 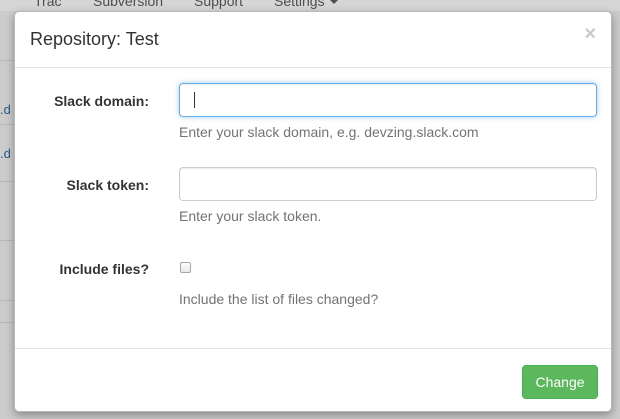 I want to click on slack-token-help: Enter your slack token., so click(x=250, y=216).